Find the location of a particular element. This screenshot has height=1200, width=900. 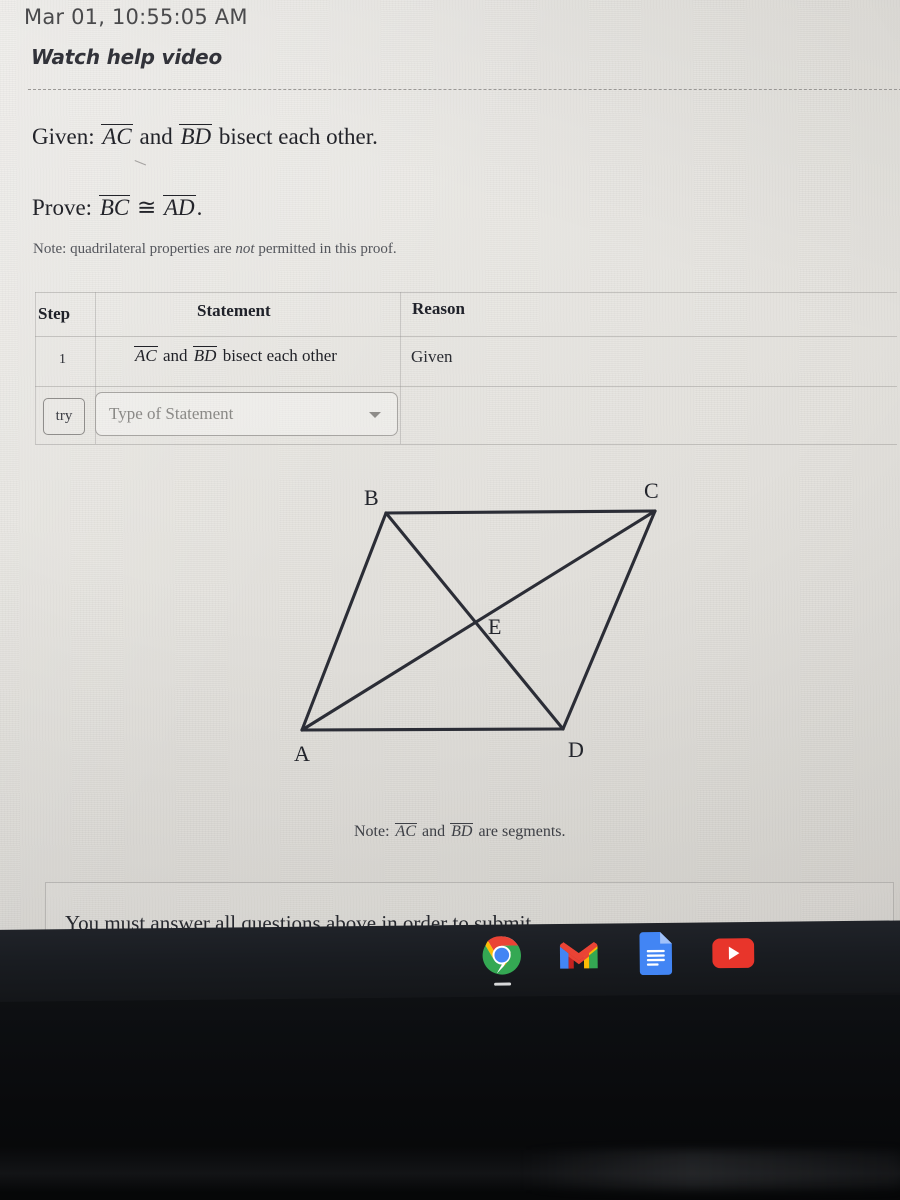

figure-note-conjunction: and is located at coordinates (434, 831).